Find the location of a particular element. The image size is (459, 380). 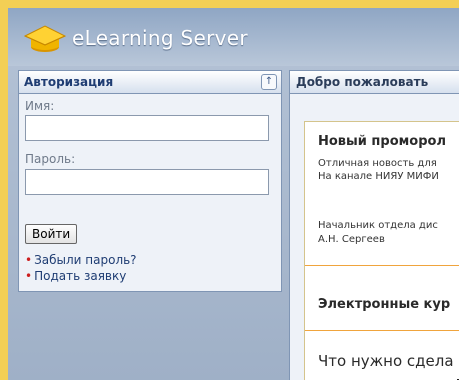

name-label: Имя: is located at coordinates (40, 106).